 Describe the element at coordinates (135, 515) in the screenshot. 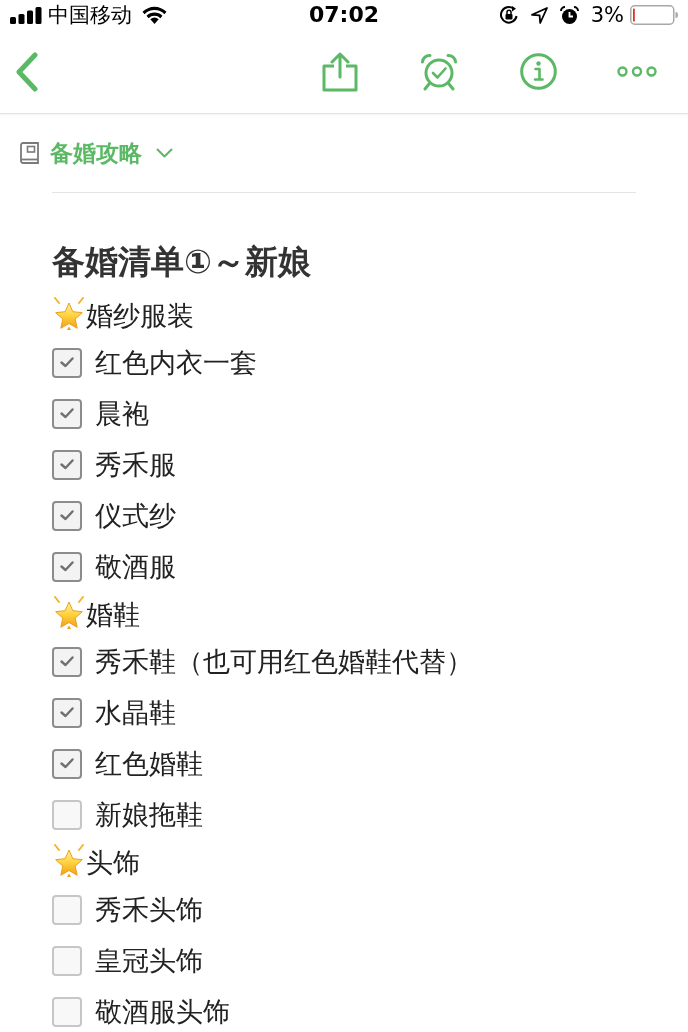

I see `checklist-item-label: 仪式纱` at that location.